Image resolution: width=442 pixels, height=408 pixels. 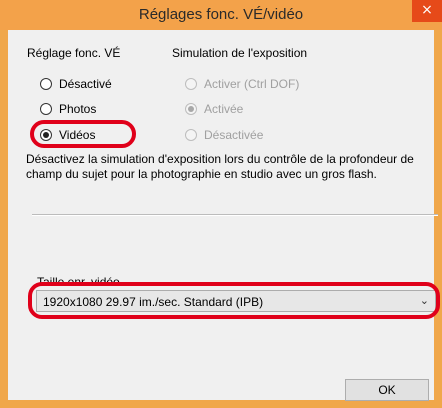 I want to click on radio-sim-ctrl-dof: Activer (Ctrl DOF), so click(x=242, y=84).